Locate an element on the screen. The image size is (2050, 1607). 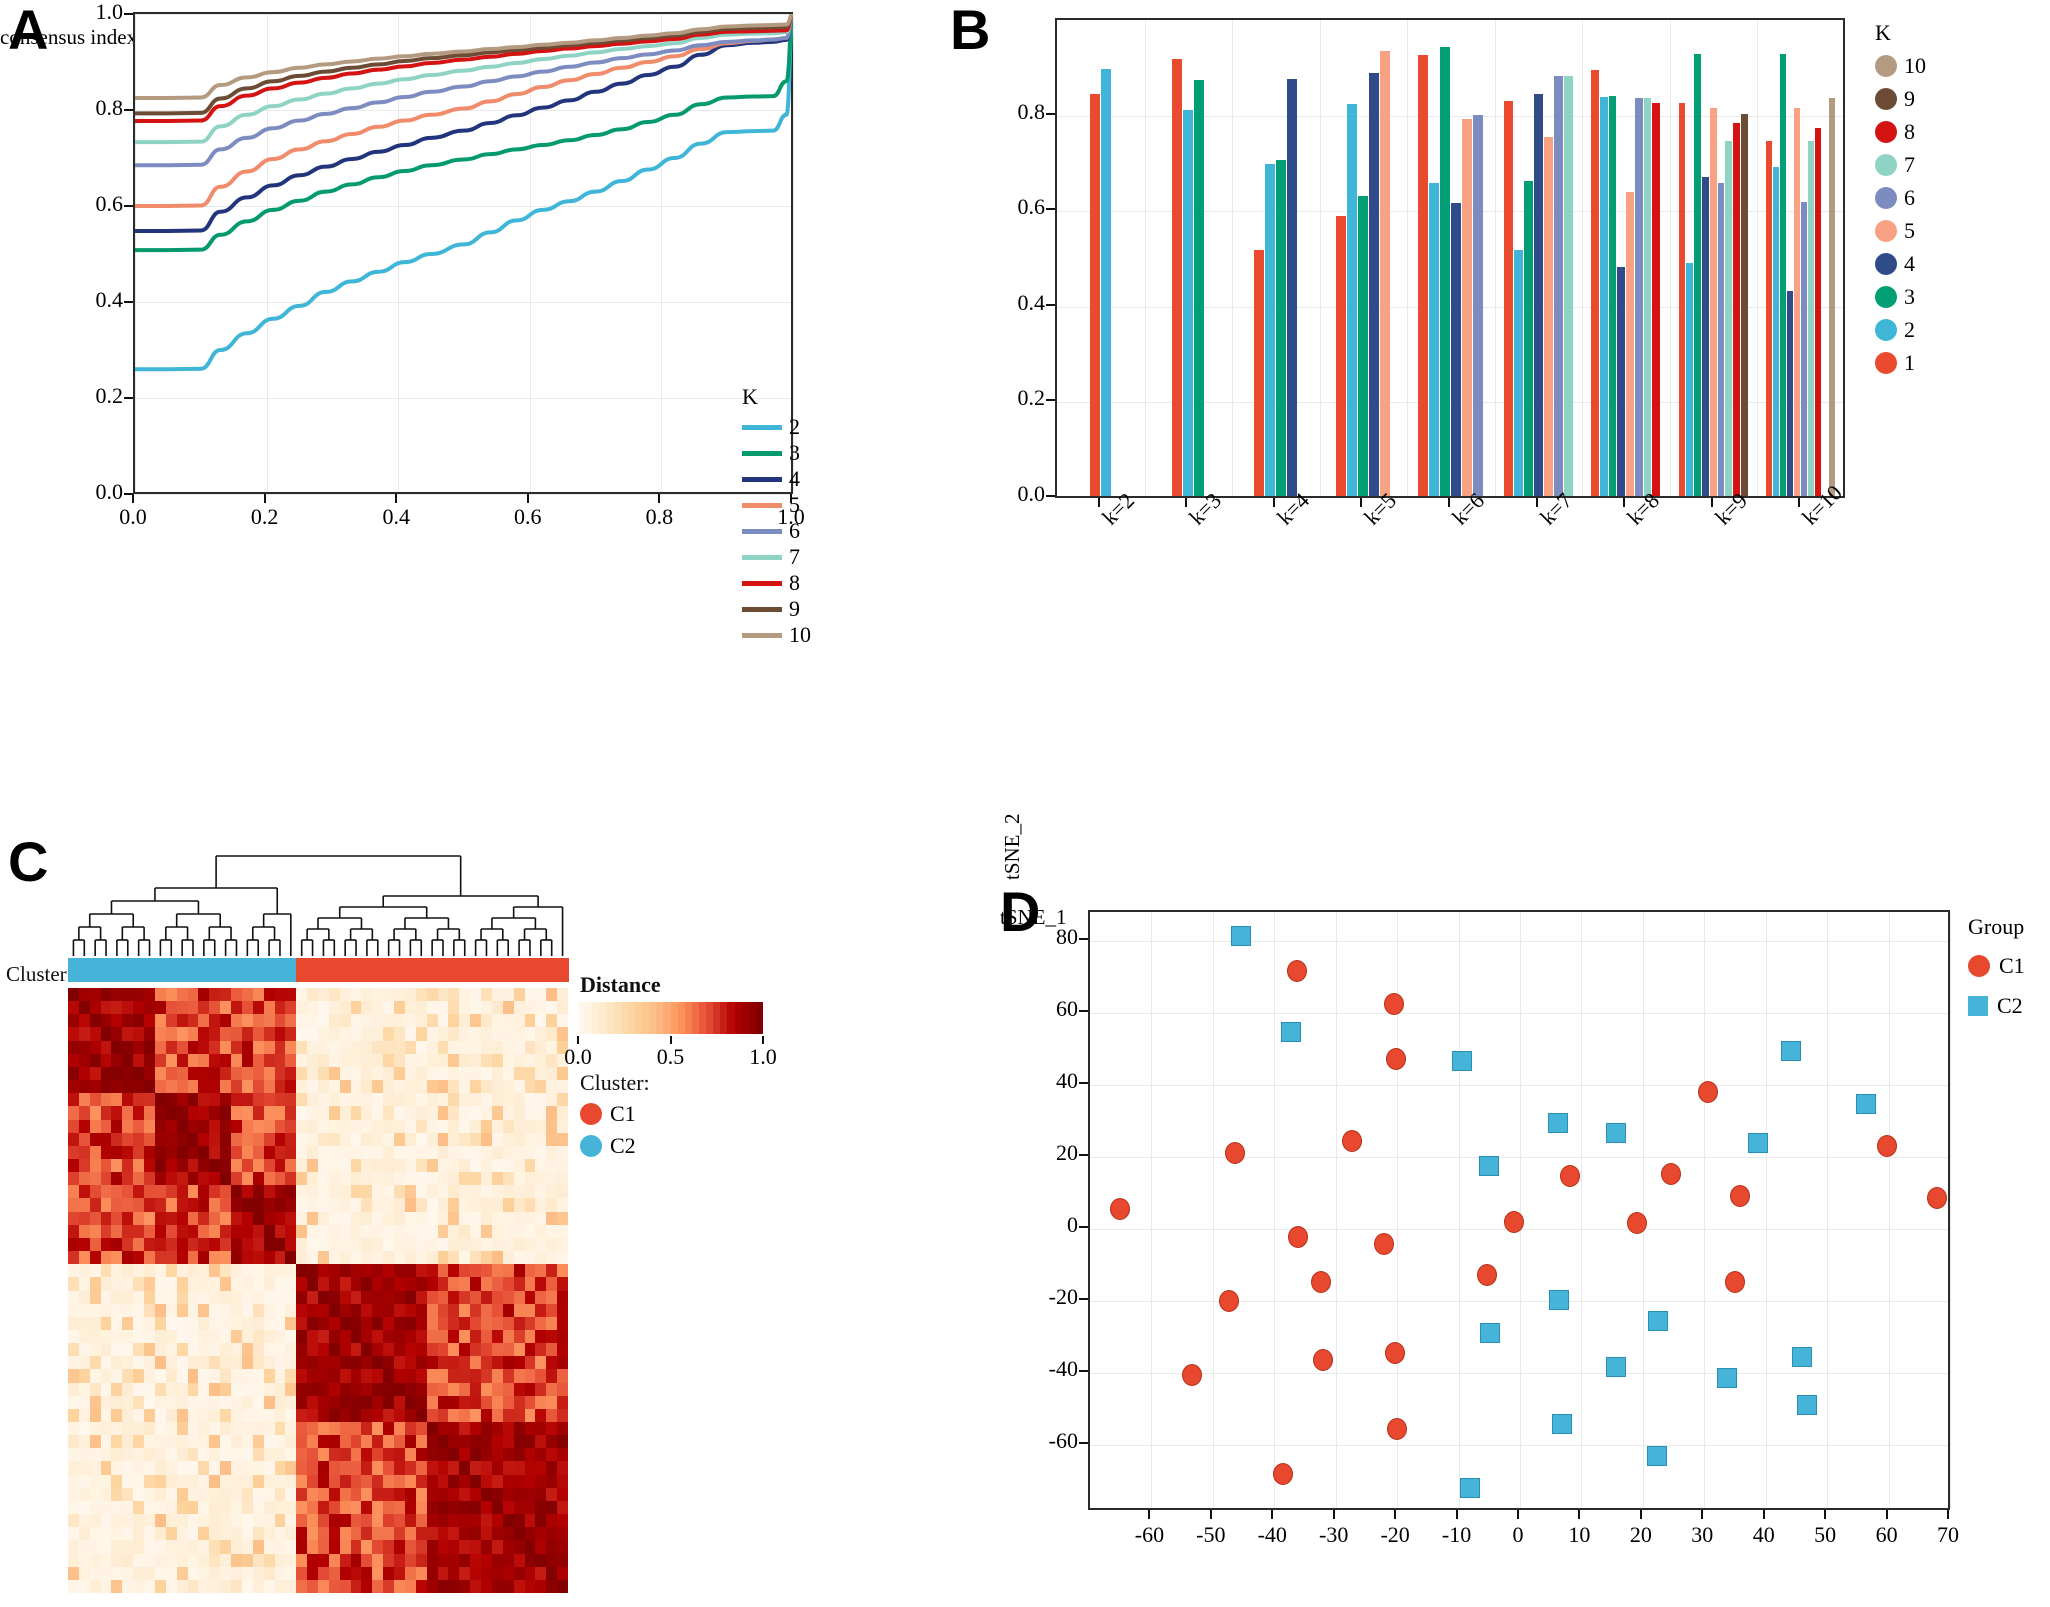
cluster-dot-swatch is located at coordinates (591, 1114).